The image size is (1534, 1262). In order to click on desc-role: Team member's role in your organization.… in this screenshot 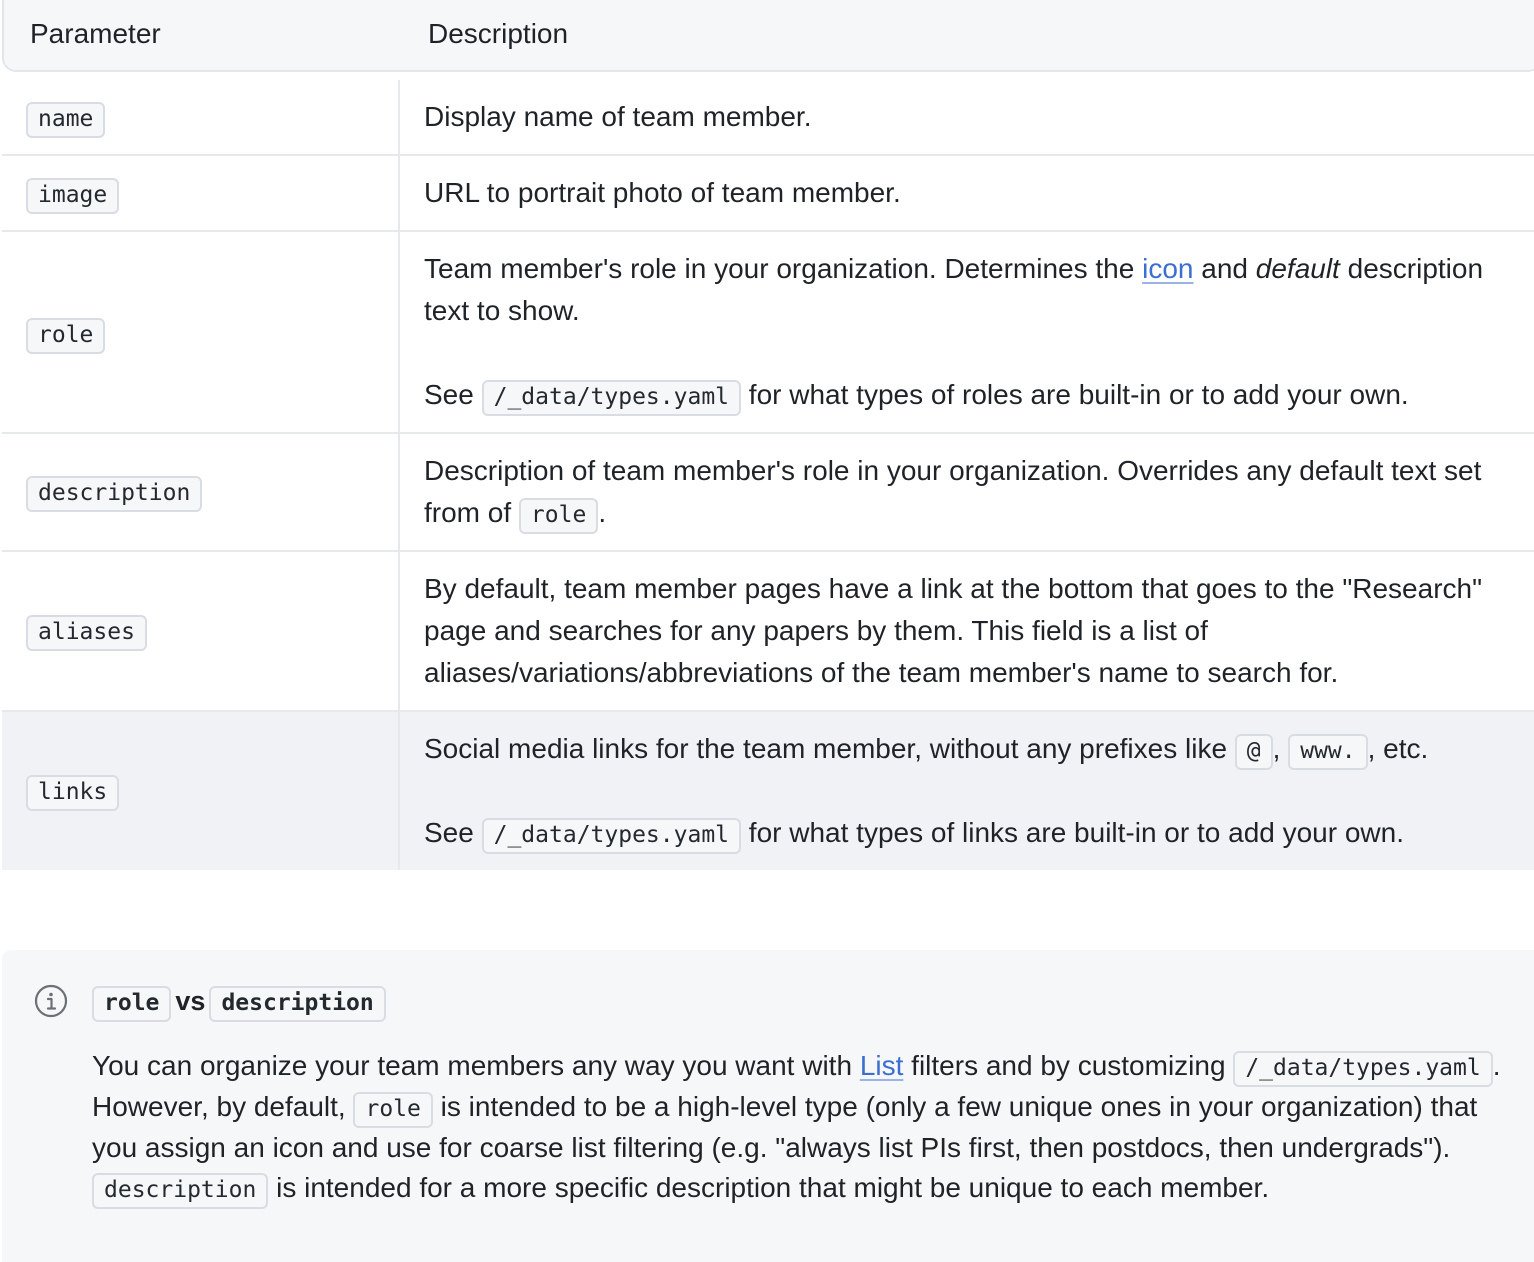, I will do `click(974, 332)`.